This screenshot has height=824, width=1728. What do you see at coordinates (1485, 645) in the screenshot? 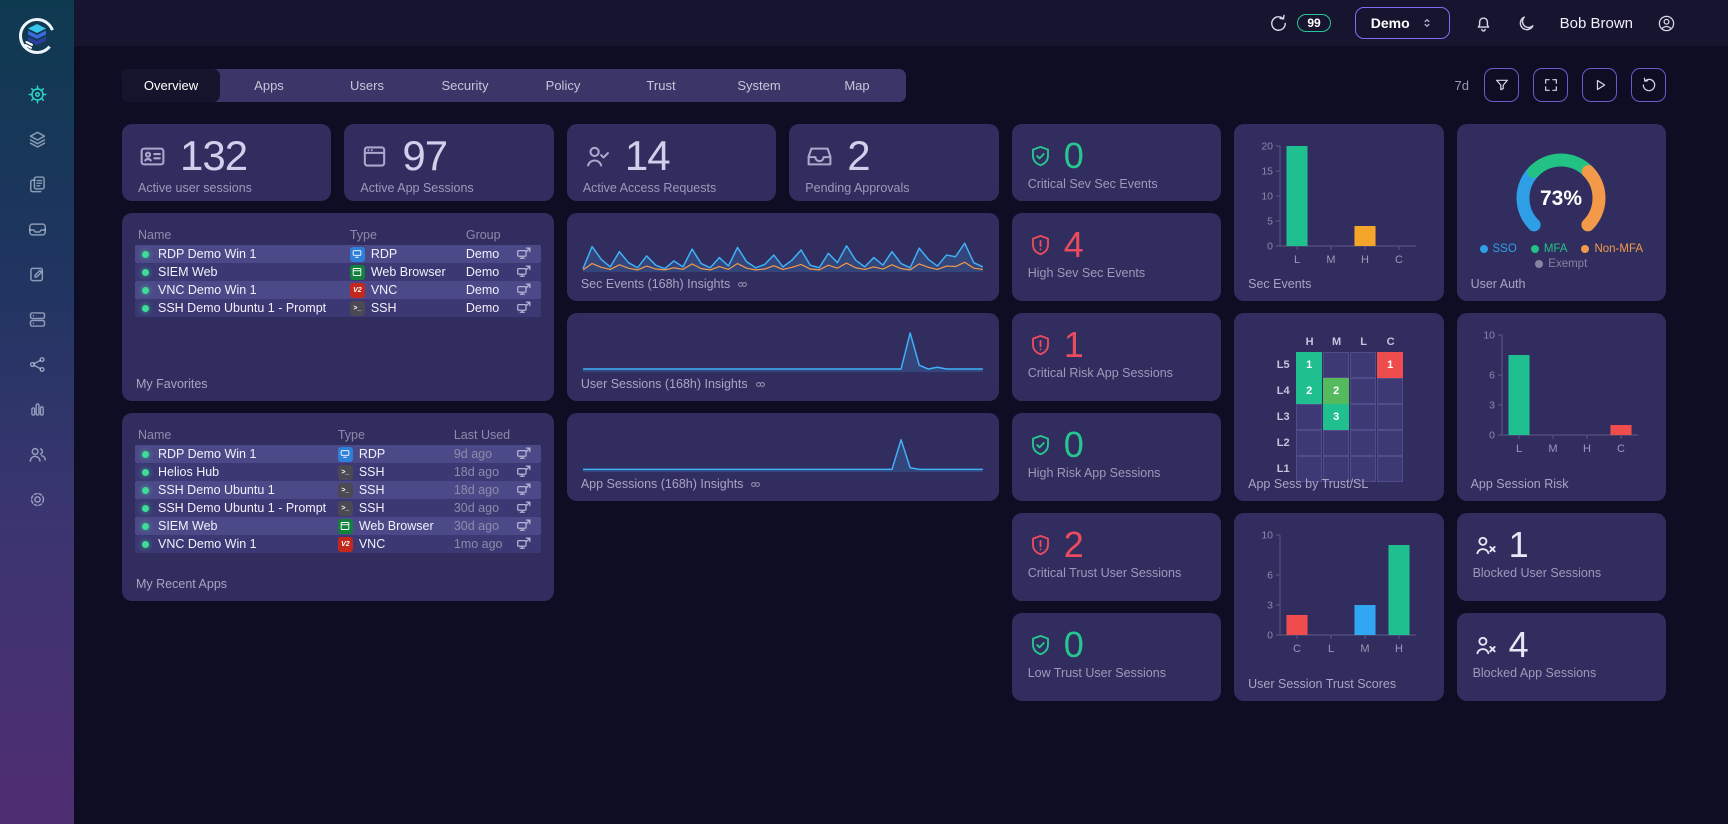
I see `user-x-icon` at bounding box center [1485, 645].